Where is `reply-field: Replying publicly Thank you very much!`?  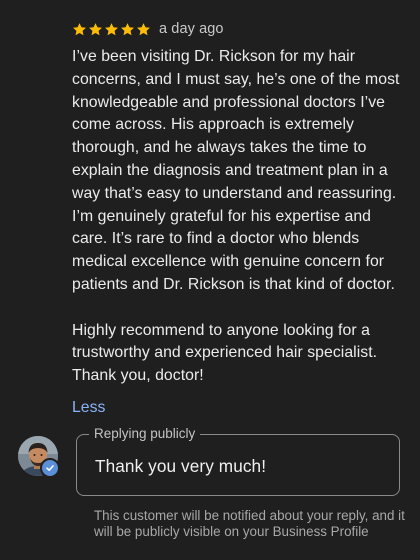
reply-field: Replying publicly Thank you very much! is located at coordinates (238, 461).